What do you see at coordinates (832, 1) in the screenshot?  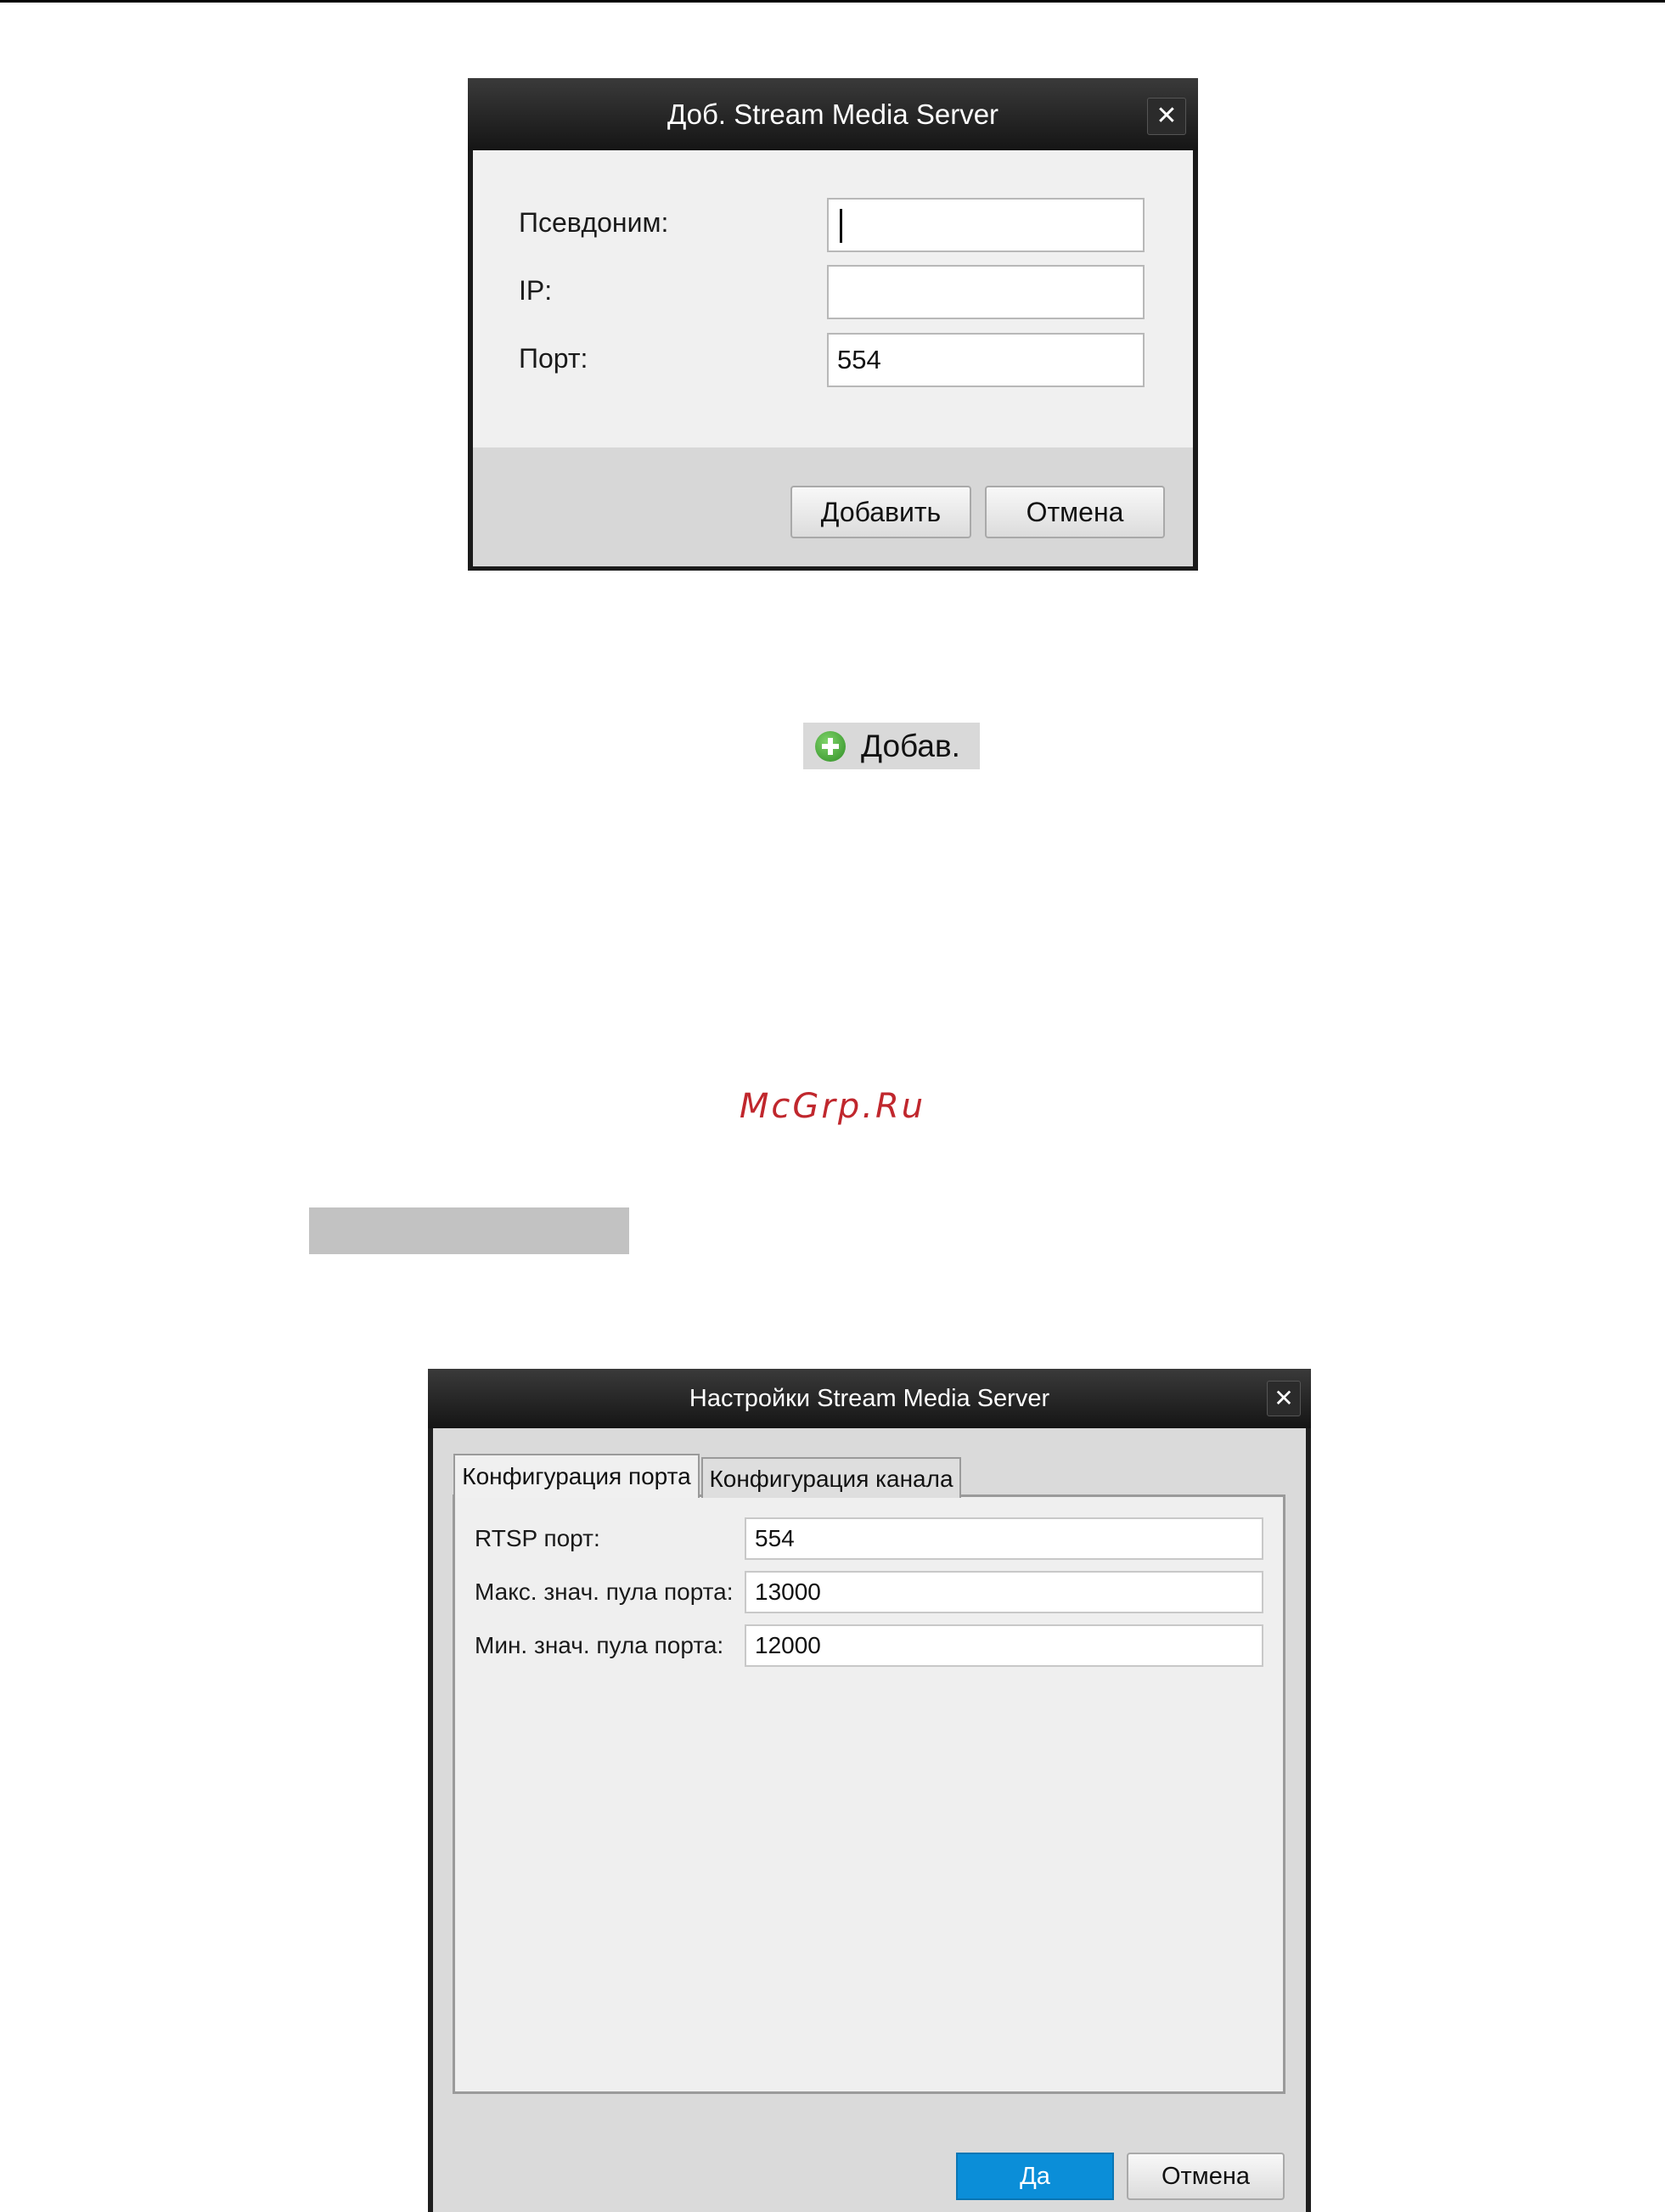 I see `page-top-rule` at bounding box center [832, 1].